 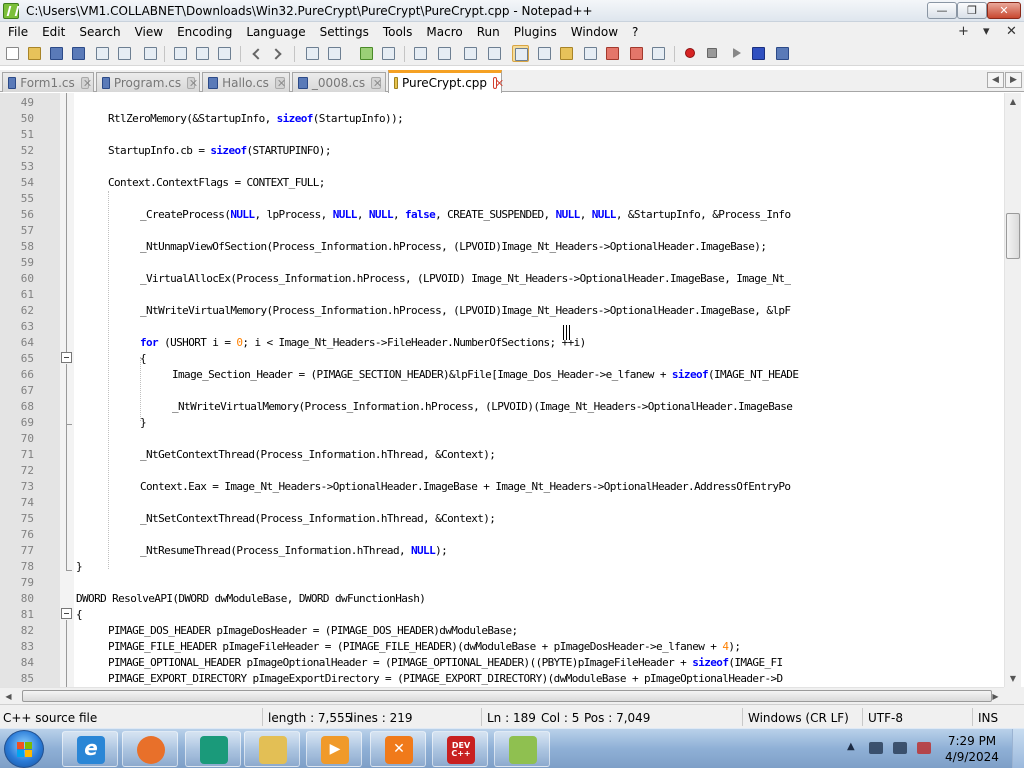 What do you see at coordinates (1013, 101) in the screenshot?
I see `scroll-up-arrow: ▲` at bounding box center [1013, 101].